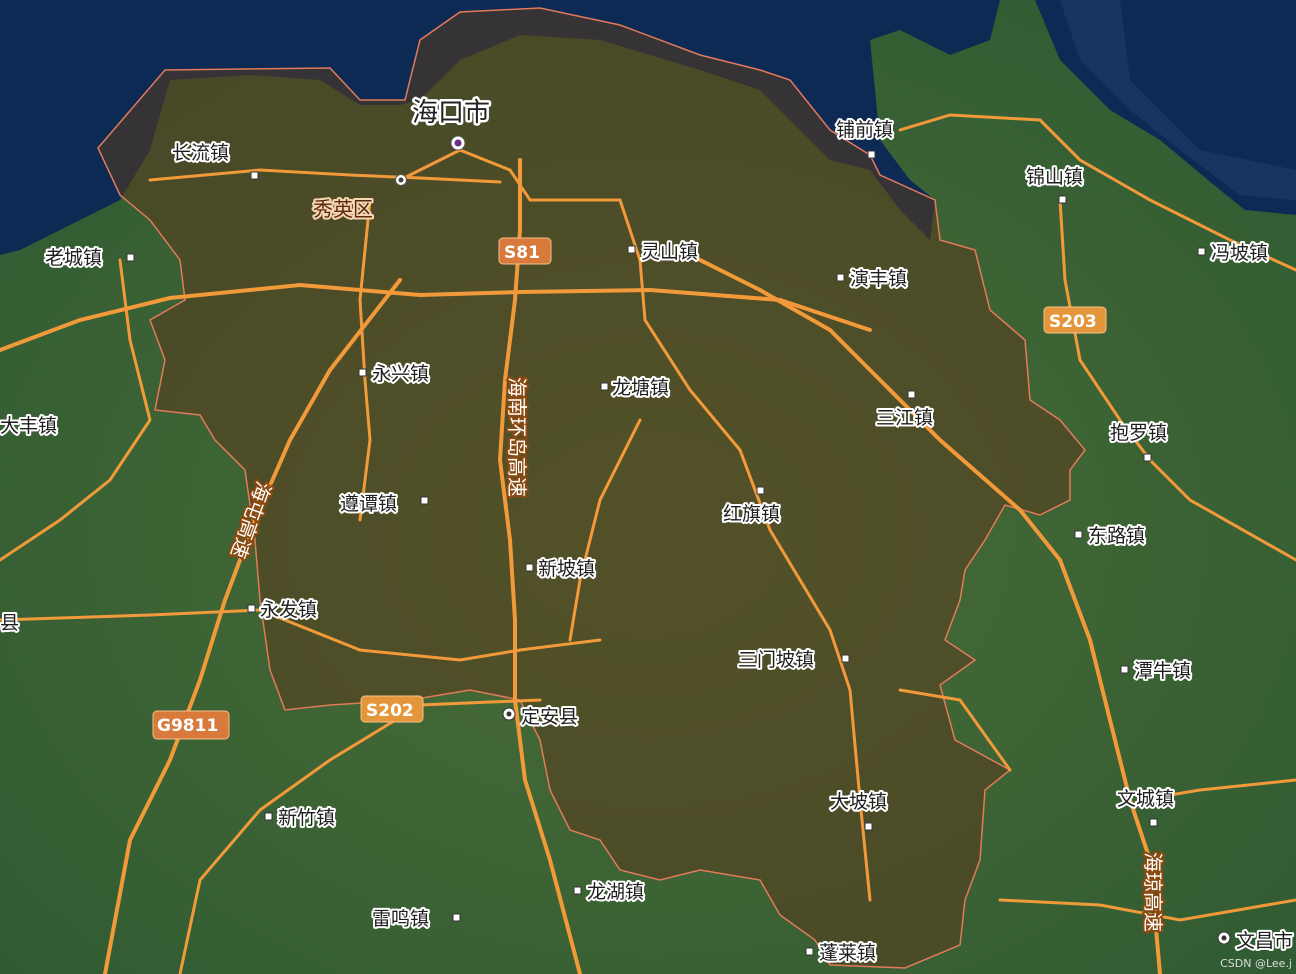 This screenshot has height=974, width=1296. I want to click on svg-text: 文昌市, so click(1264, 941).